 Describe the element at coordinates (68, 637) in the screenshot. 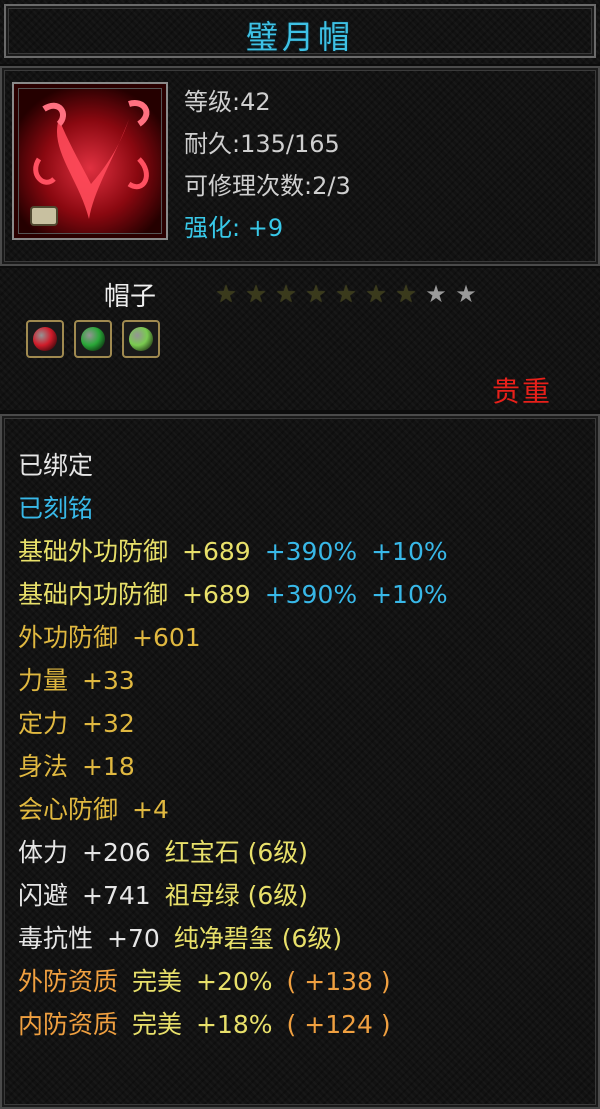

I see `attribute-text: 外功防御` at that location.